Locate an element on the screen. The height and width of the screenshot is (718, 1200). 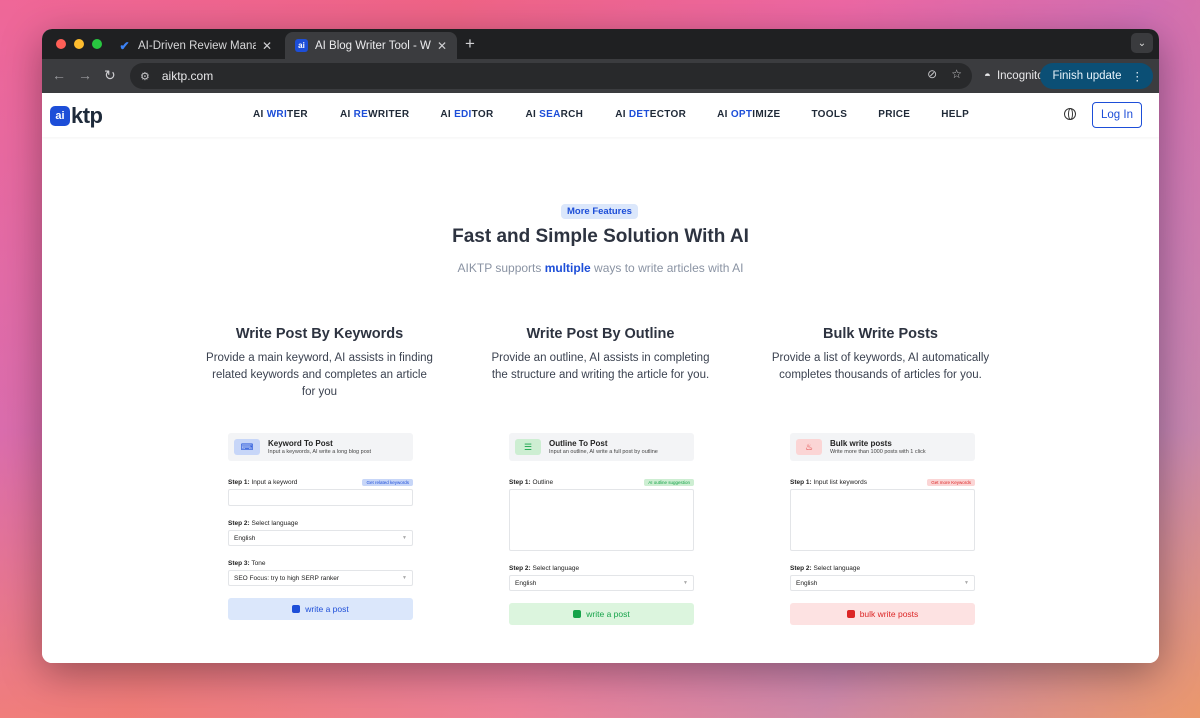
step-text: Outline is located at coordinates (543, 482).